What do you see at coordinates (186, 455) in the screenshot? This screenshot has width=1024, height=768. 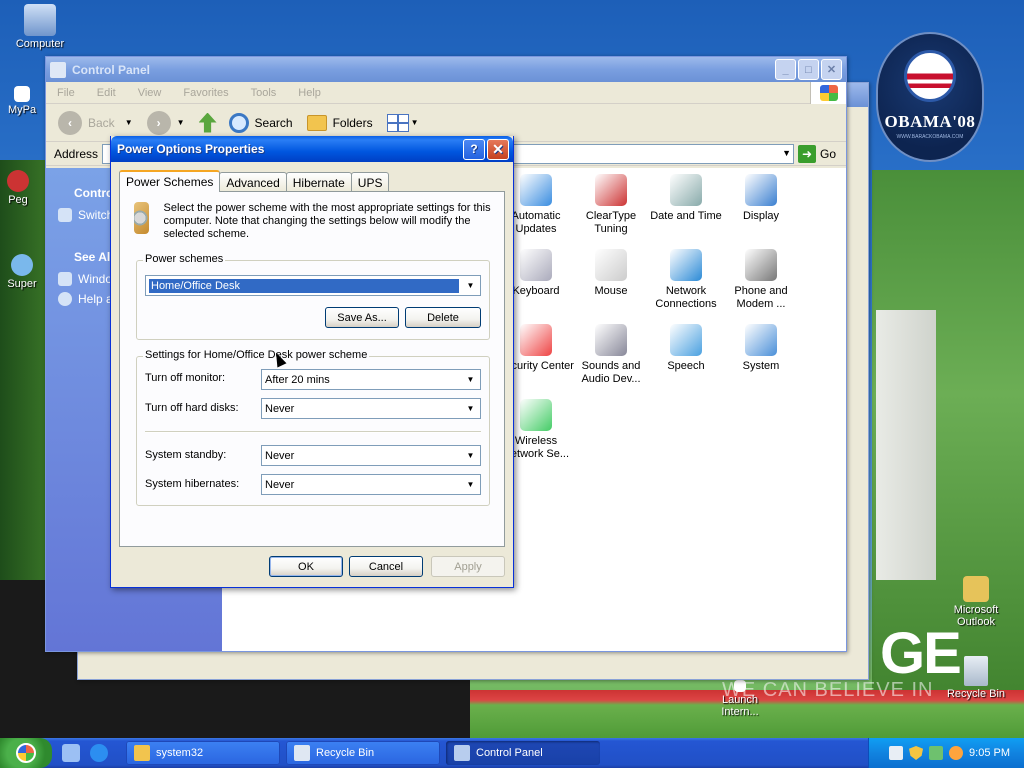 I see `setting-label: System standby:` at bounding box center [186, 455].